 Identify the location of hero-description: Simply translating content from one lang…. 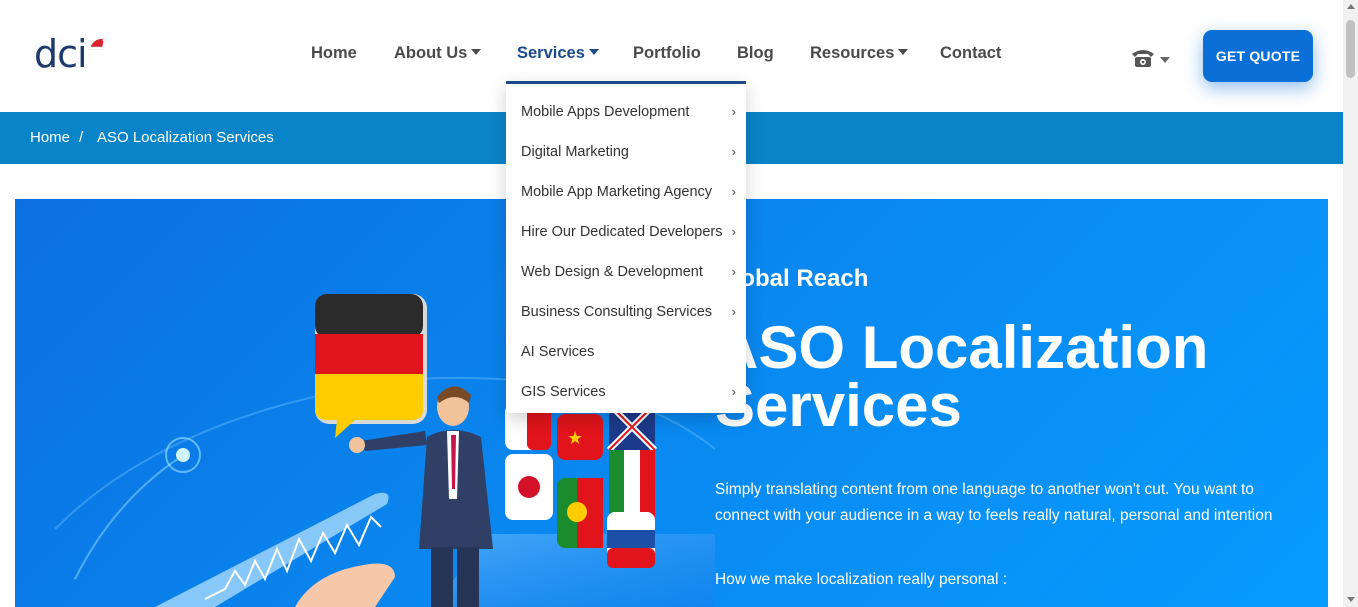
(994, 502).